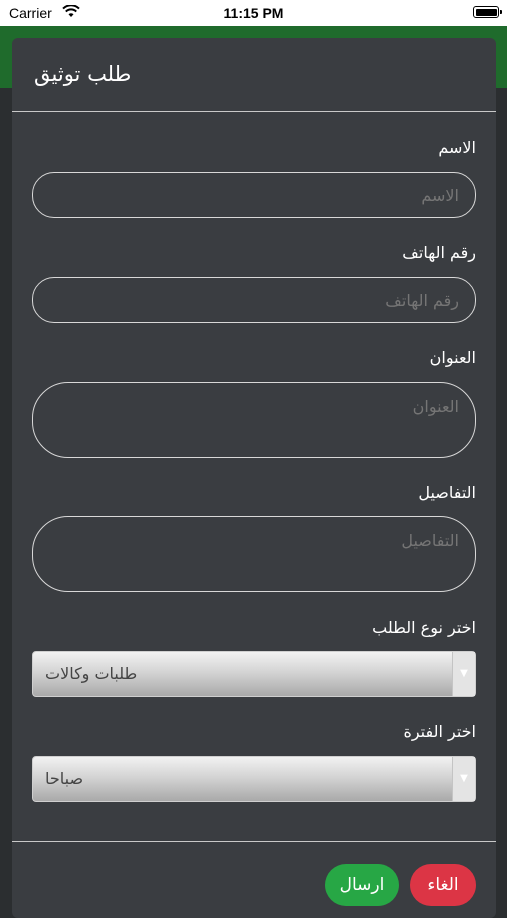 The image size is (507, 918). I want to click on request-type-label: اختر نوع الطلب, so click(424, 627).